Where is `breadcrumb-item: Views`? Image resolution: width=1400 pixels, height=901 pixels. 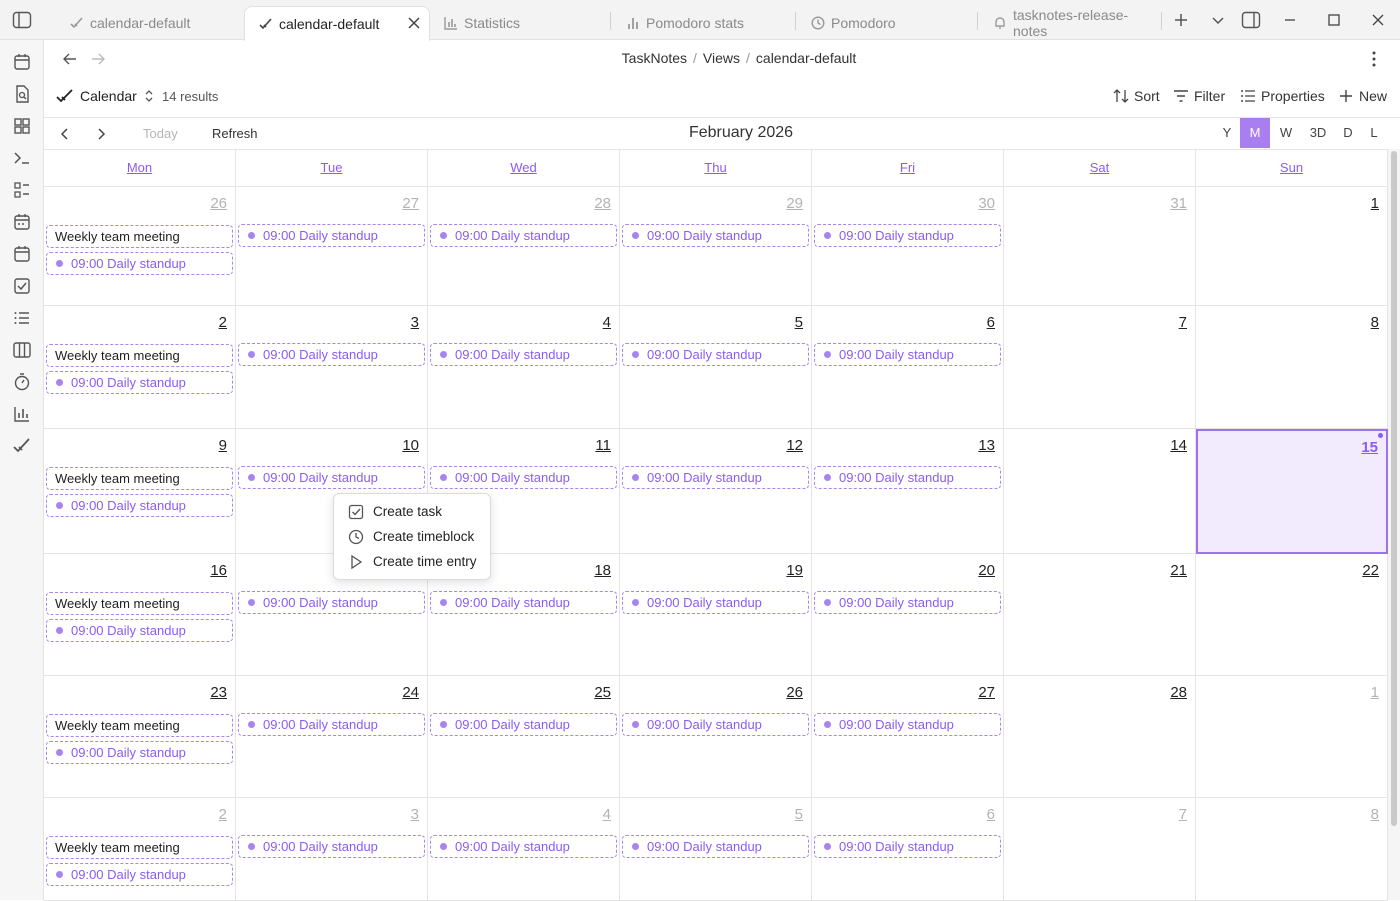
breadcrumb-item: Views is located at coordinates (721, 58).